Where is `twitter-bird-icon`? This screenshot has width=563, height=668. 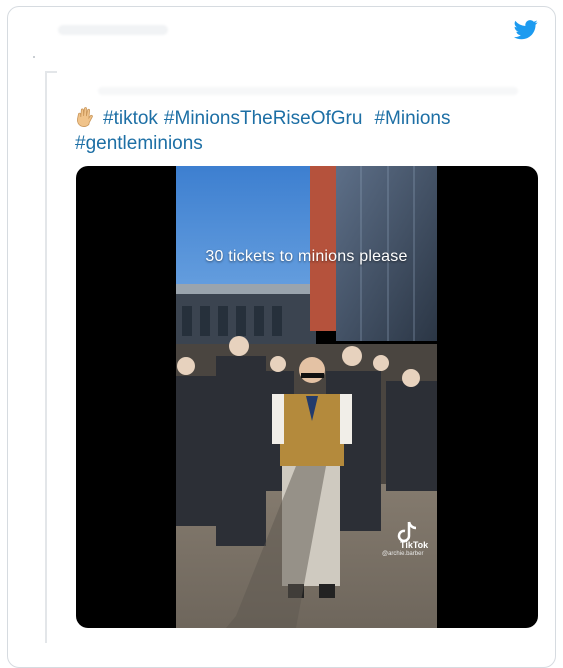
twitter-bird-icon is located at coordinates (526, 30).